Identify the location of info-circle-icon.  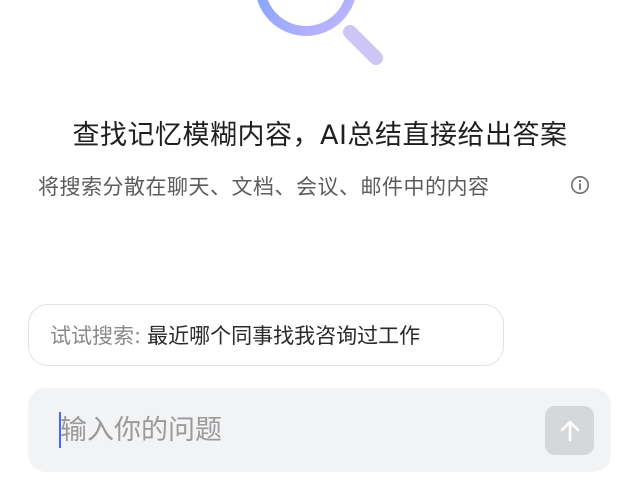
(580, 185).